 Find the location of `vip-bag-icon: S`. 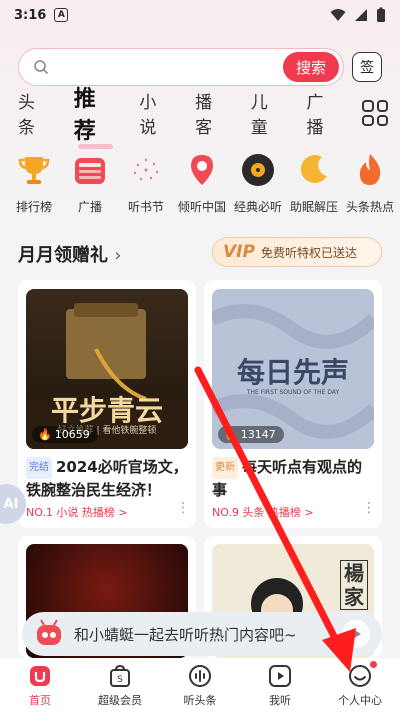

vip-bag-icon: S is located at coordinates (120, 676).